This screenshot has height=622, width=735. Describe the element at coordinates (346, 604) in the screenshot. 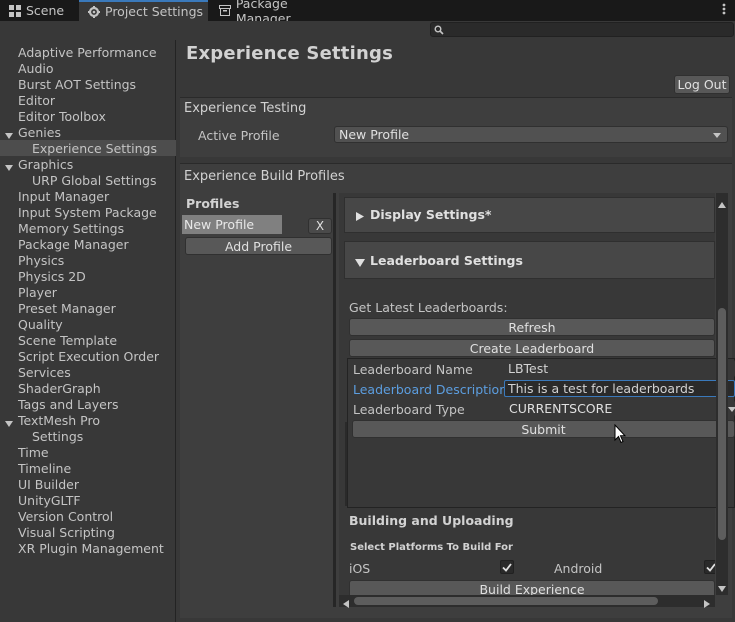

I see `scroll-left-arrow-icon` at that location.